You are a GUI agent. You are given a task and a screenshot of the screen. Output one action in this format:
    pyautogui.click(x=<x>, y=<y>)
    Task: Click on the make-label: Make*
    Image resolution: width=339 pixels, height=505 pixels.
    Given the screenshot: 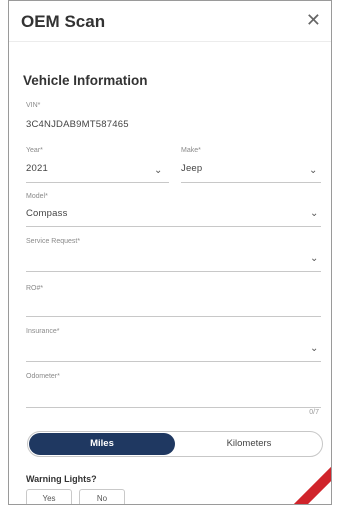 What is the action you would take?
    pyautogui.click(x=191, y=150)
    